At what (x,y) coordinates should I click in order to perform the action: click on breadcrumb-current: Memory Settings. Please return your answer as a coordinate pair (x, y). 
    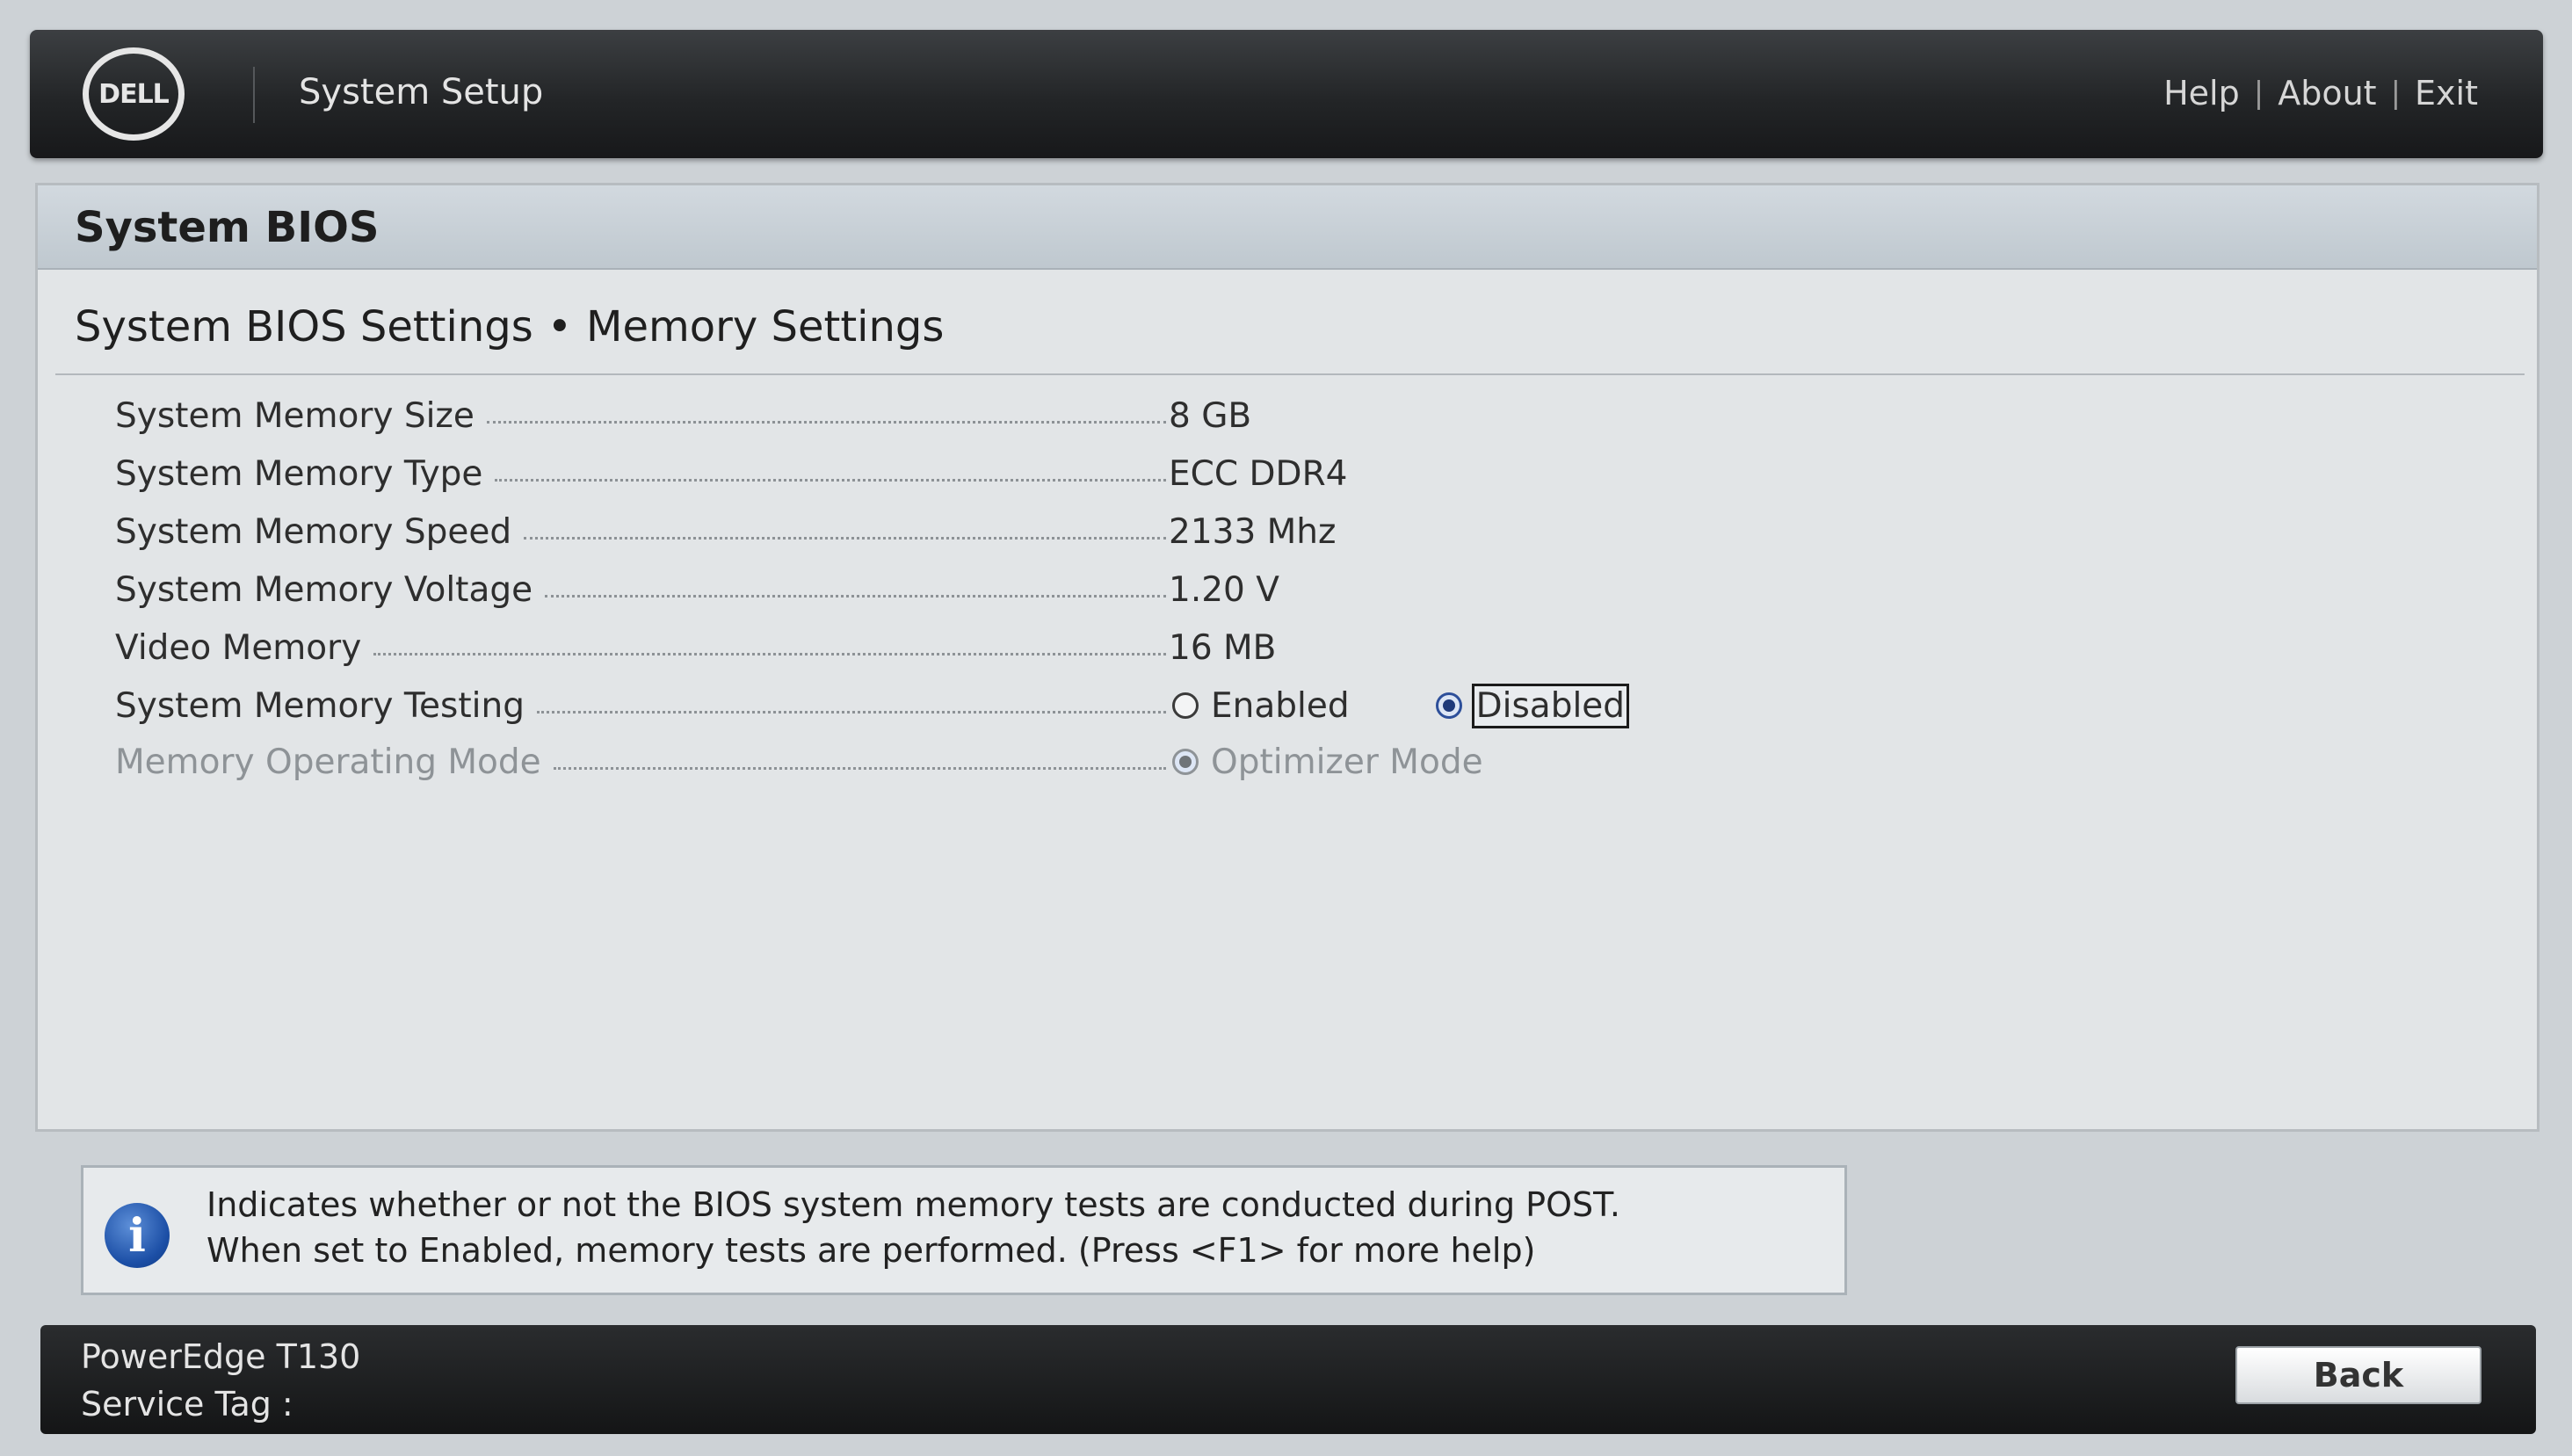
    Looking at the image, I should click on (765, 326).